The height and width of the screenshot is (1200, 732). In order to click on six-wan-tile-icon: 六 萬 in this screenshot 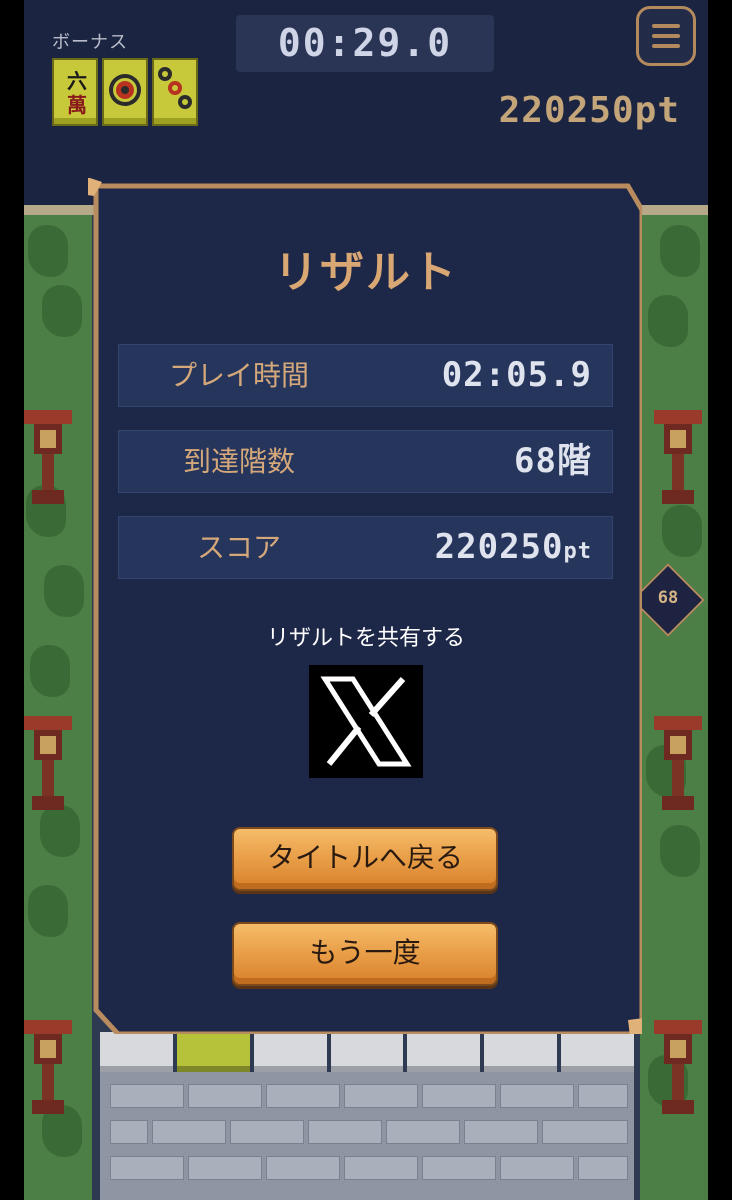, I will do `click(75, 92)`.